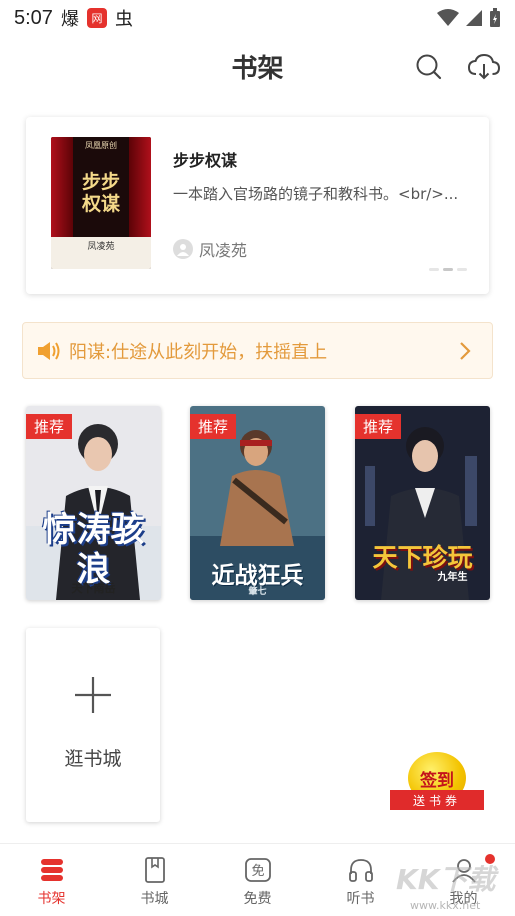 This screenshot has height=916, width=515. Describe the element at coordinates (495, 17) in the screenshot. I see `battery-icon` at that location.